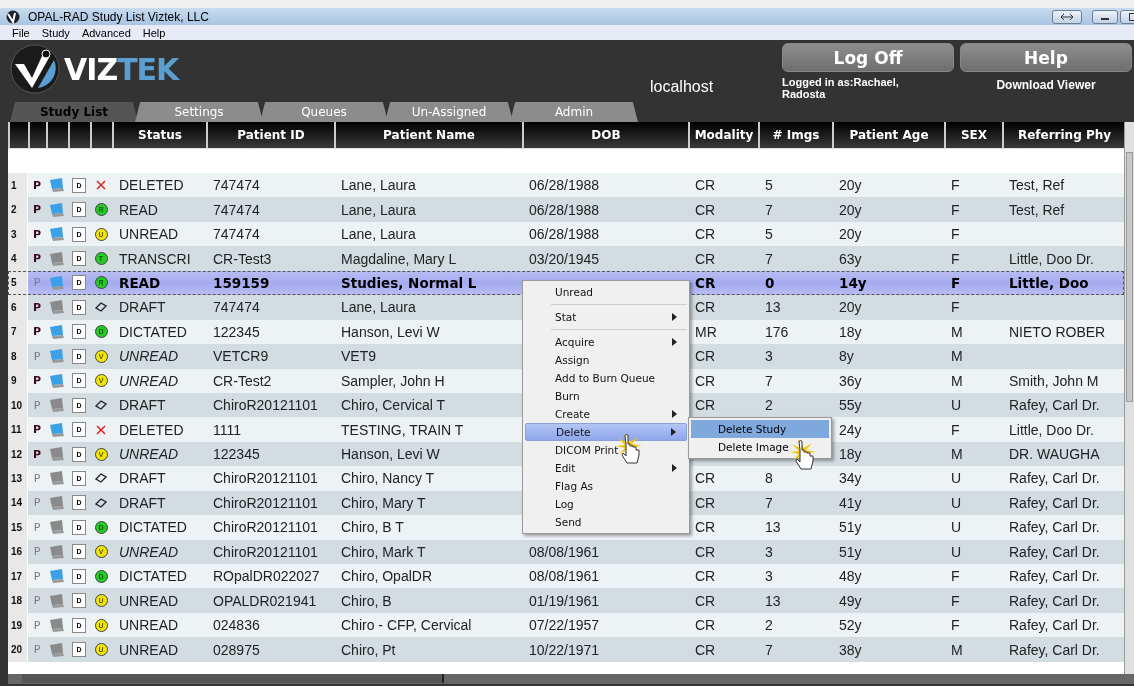 The height and width of the screenshot is (686, 1134). What do you see at coordinates (868, 57) in the screenshot?
I see `log-off-button: Log Off` at bounding box center [868, 57].